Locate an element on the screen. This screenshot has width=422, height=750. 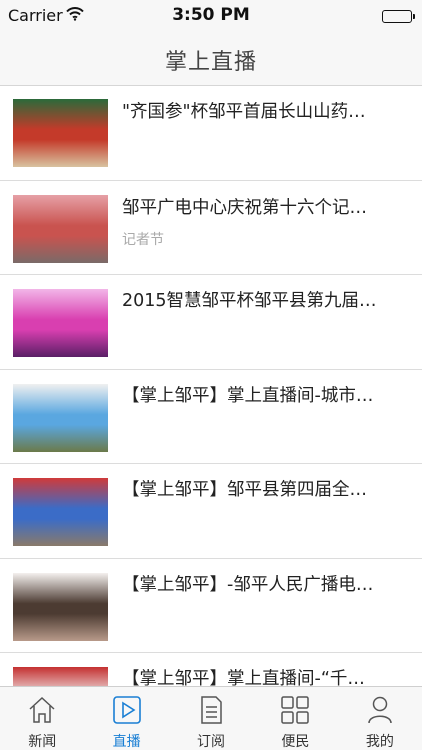
tab-services: 便民 is located at coordinates (295, 718).